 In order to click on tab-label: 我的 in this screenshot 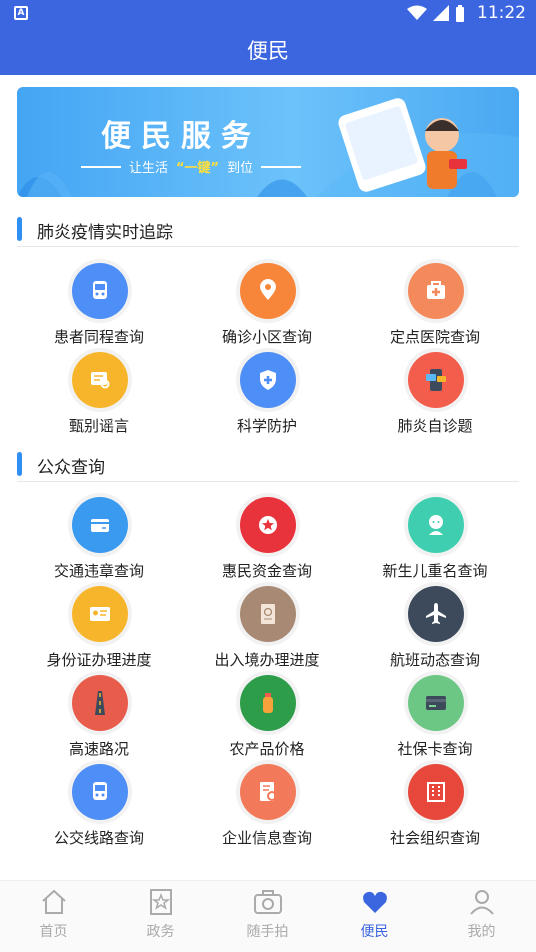, I will do `click(481, 932)`.